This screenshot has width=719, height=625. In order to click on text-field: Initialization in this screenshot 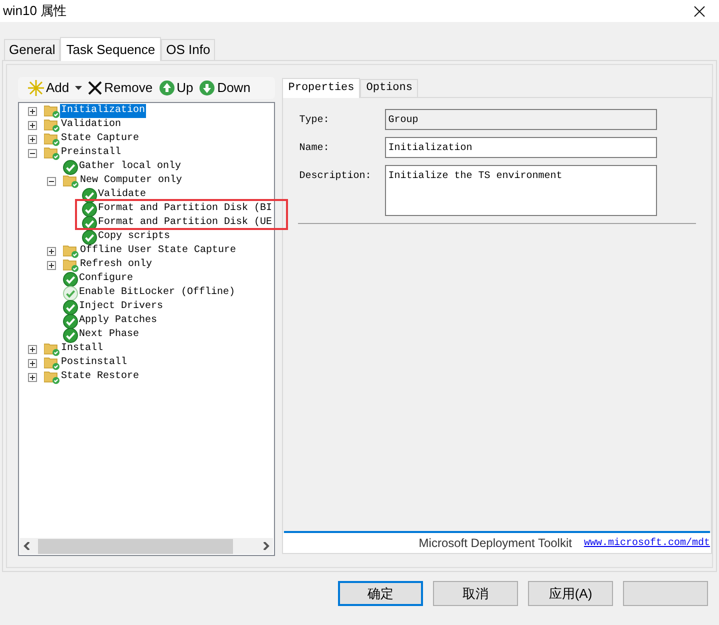, I will do `click(521, 147)`.